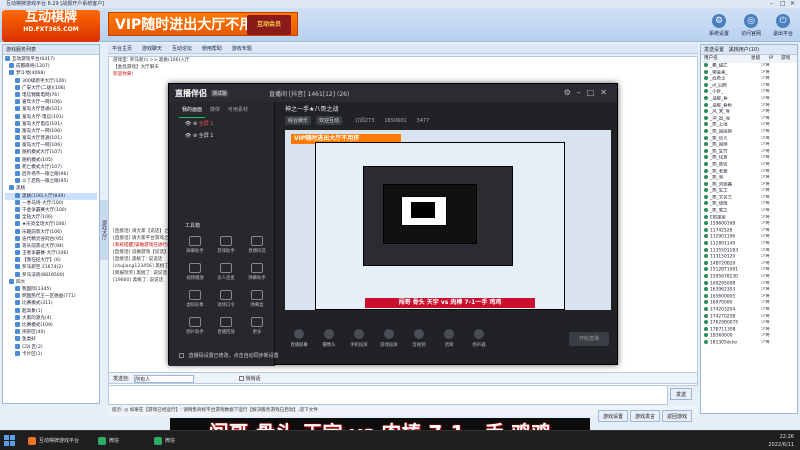 This screenshot has height=450, width=800. What do you see at coordinates (328, 120) in the screenshot?
I see `stream-tag: 欢迎互动` at bounding box center [328, 120].